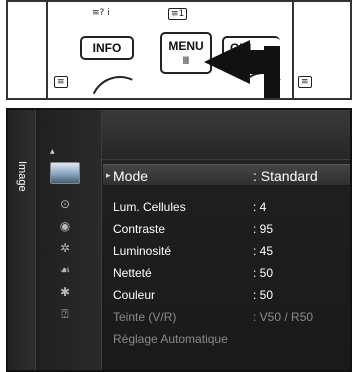 This screenshot has width=358, height=372. What do you see at coordinates (226, 273) in the screenshot?
I see `menu-row-nettete: Netteté : 50` at bounding box center [226, 273].